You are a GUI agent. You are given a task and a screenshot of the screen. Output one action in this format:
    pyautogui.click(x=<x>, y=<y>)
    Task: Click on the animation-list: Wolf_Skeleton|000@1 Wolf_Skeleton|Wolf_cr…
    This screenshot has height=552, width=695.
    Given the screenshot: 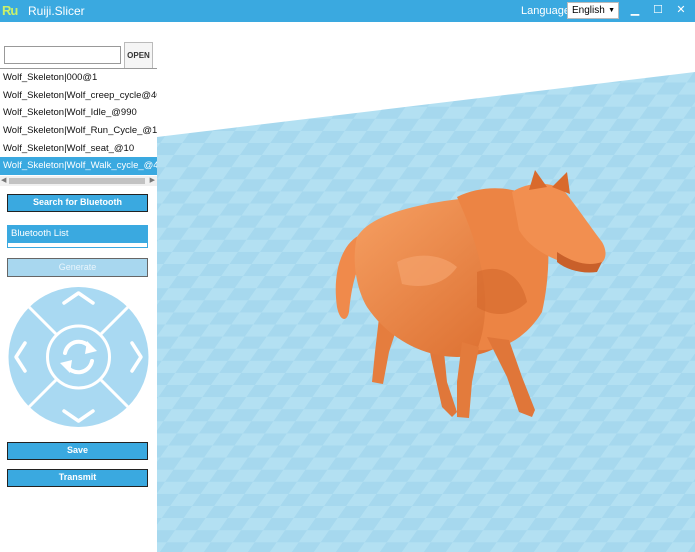 What is the action you would take?
    pyautogui.click(x=78, y=122)
    